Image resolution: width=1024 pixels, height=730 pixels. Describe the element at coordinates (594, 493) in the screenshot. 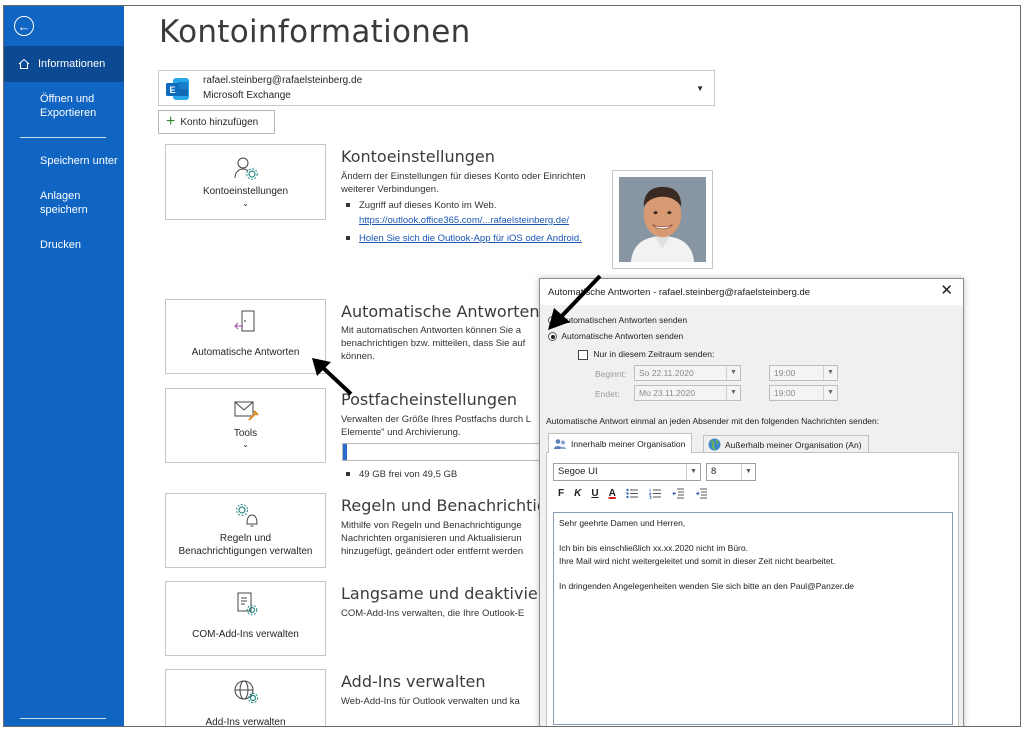

I see `underline-button: U` at that location.